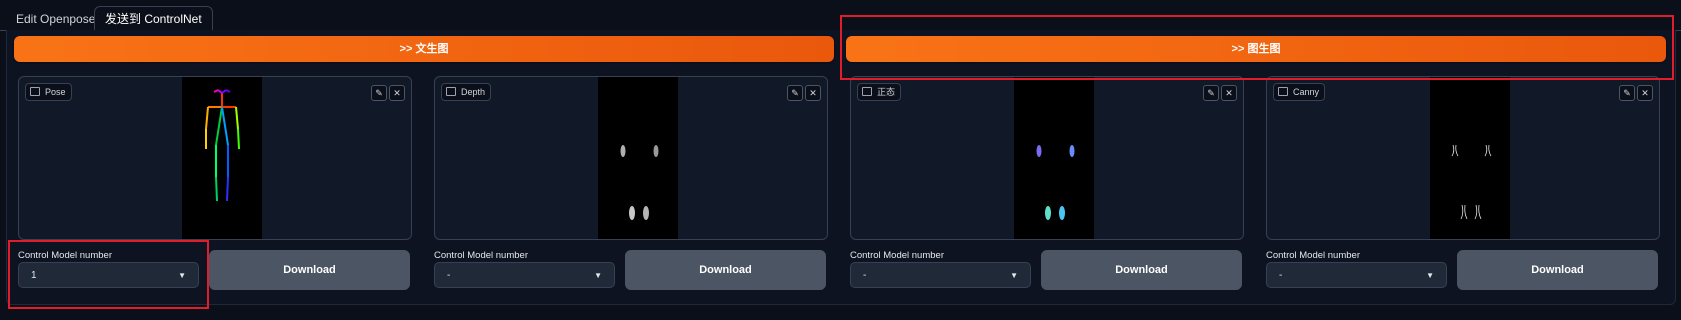 Image resolution: width=1681 pixels, height=320 pixels. Describe the element at coordinates (840, 16) in the screenshot. I see `tab-bar: Edit Openpose 发送到 ControlNet` at that location.